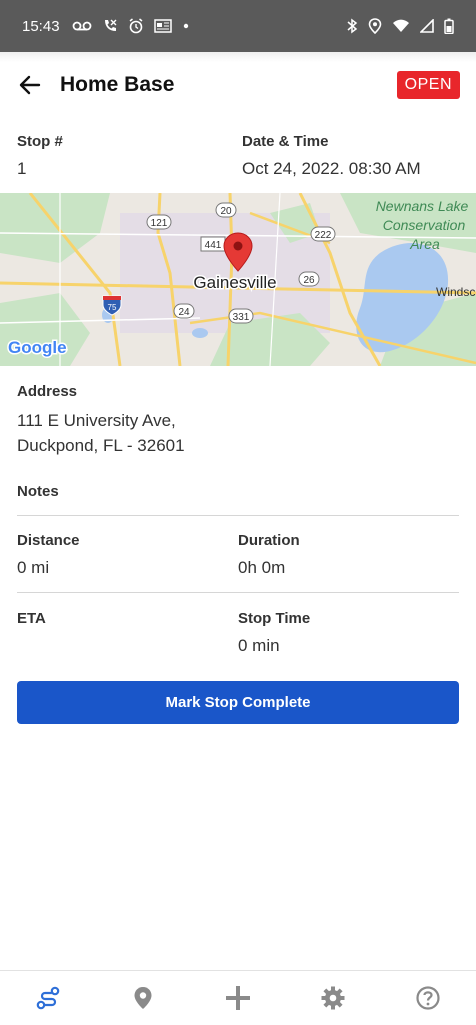  I want to click on eta-stoptime-row: ETA Stop Time 0 min, so click(238, 633).